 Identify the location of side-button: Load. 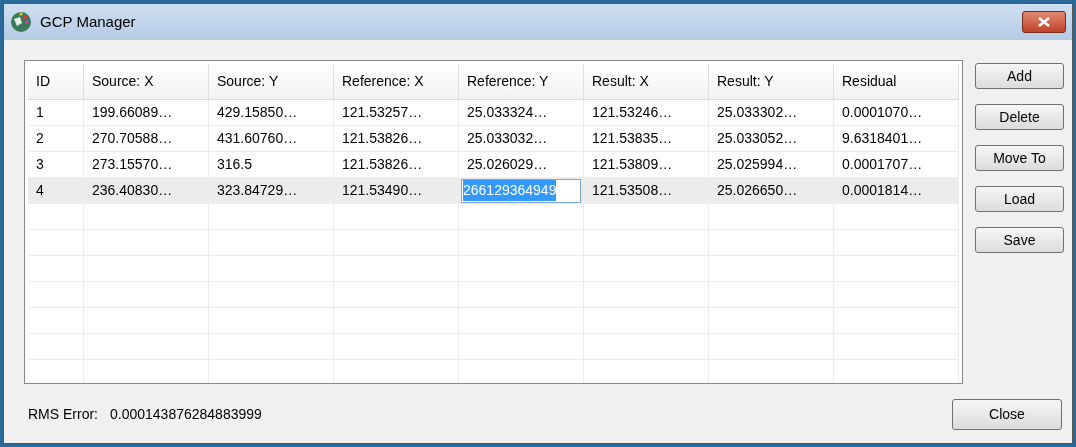
(1019, 199).